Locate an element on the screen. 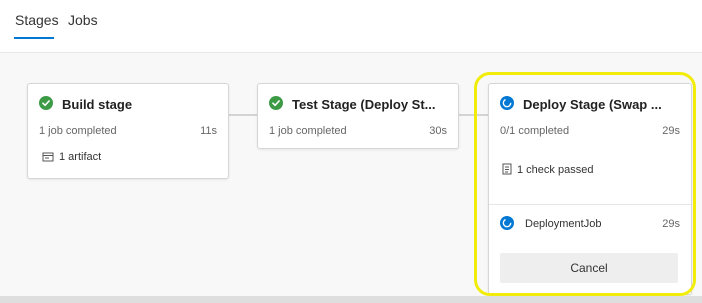 The height and width of the screenshot is (303, 702). tab-stages: Stages is located at coordinates (37, 20).